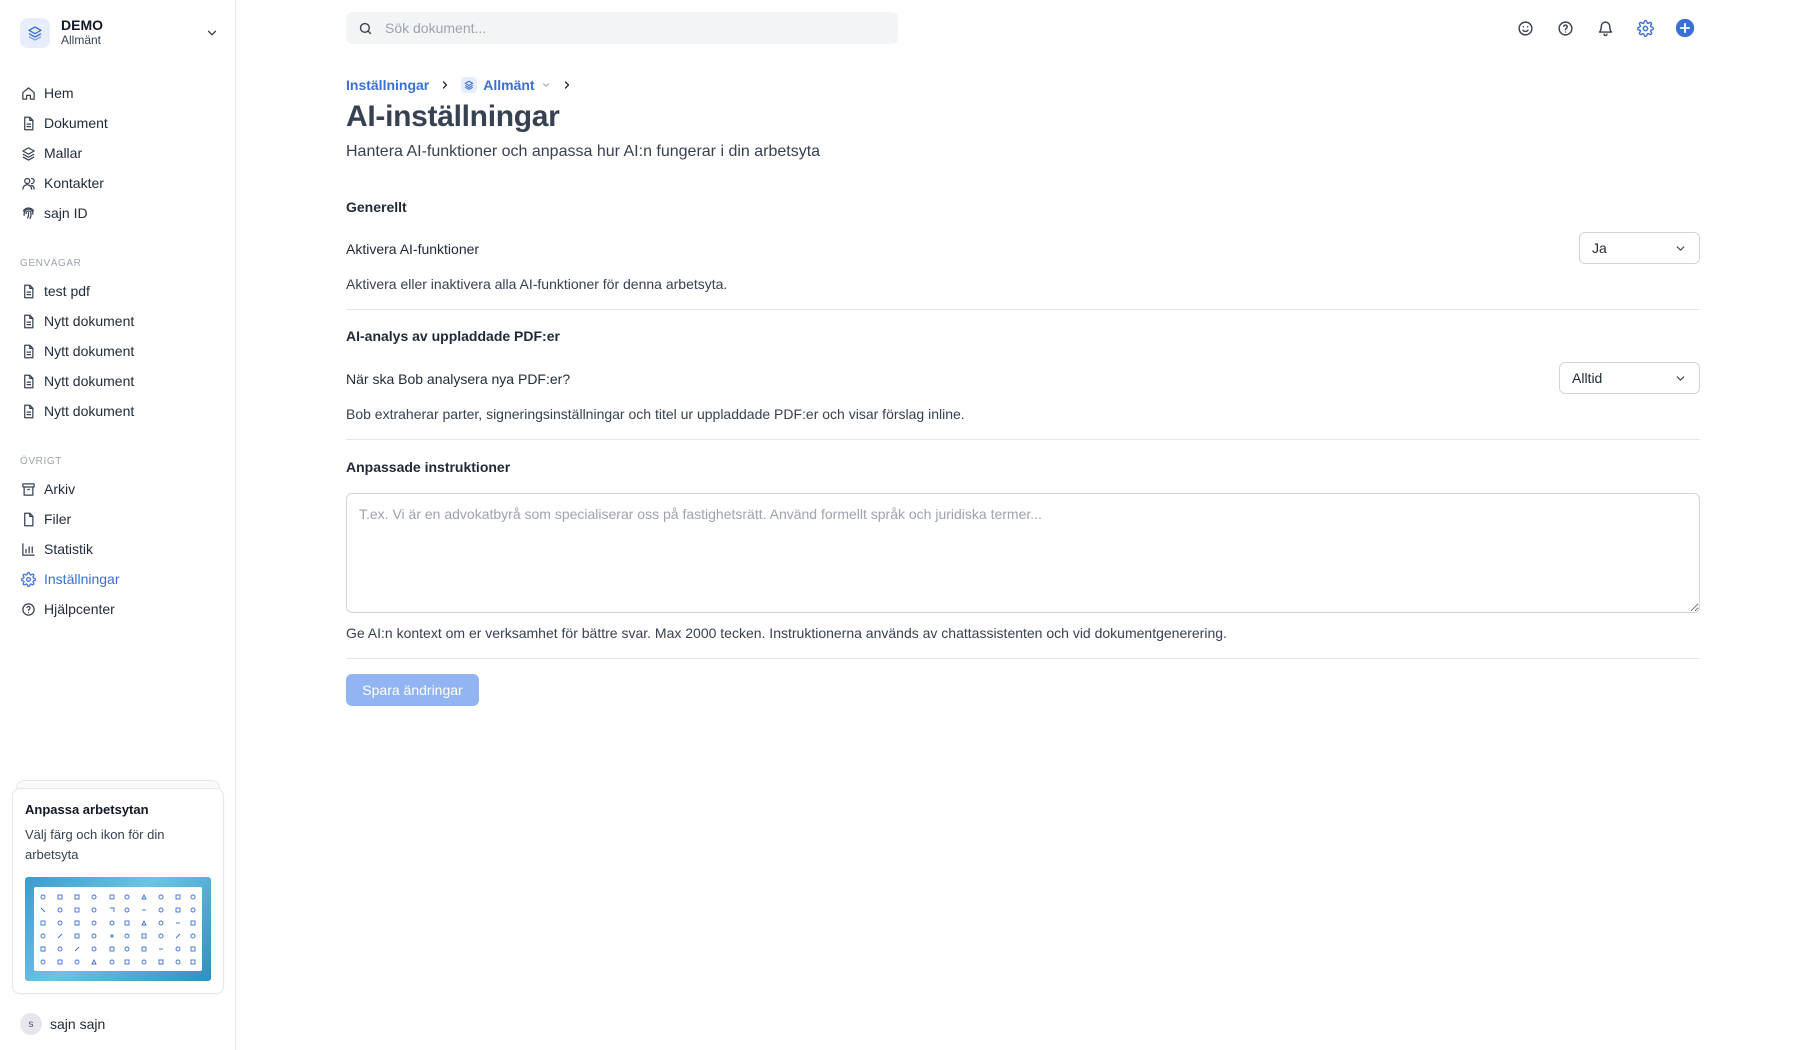 Image resolution: width=1800 pixels, height=1050 pixels. Describe the element at coordinates (28, 183) in the screenshot. I see `user-icon` at that location.